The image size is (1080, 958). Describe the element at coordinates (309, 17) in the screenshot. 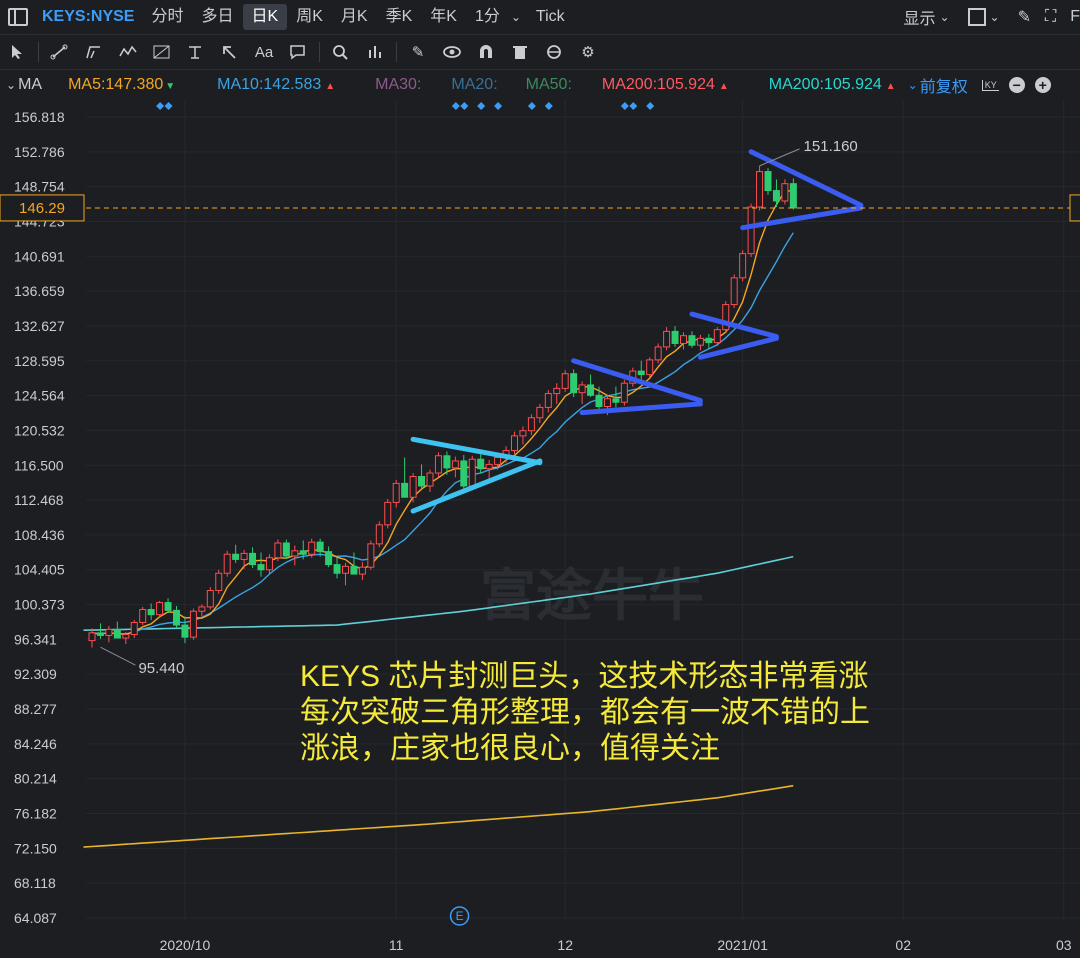

I see `tab-zhouk: 周K` at that location.